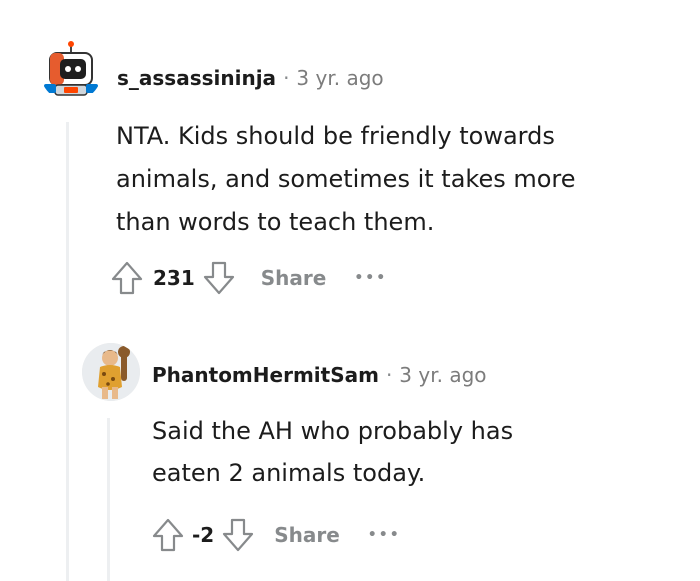 The width and height of the screenshot is (700, 581). What do you see at coordinates (247, 278) in the screenshot?
I see `comment-actions: 231 Share •••` at bounding box center [247, 278].